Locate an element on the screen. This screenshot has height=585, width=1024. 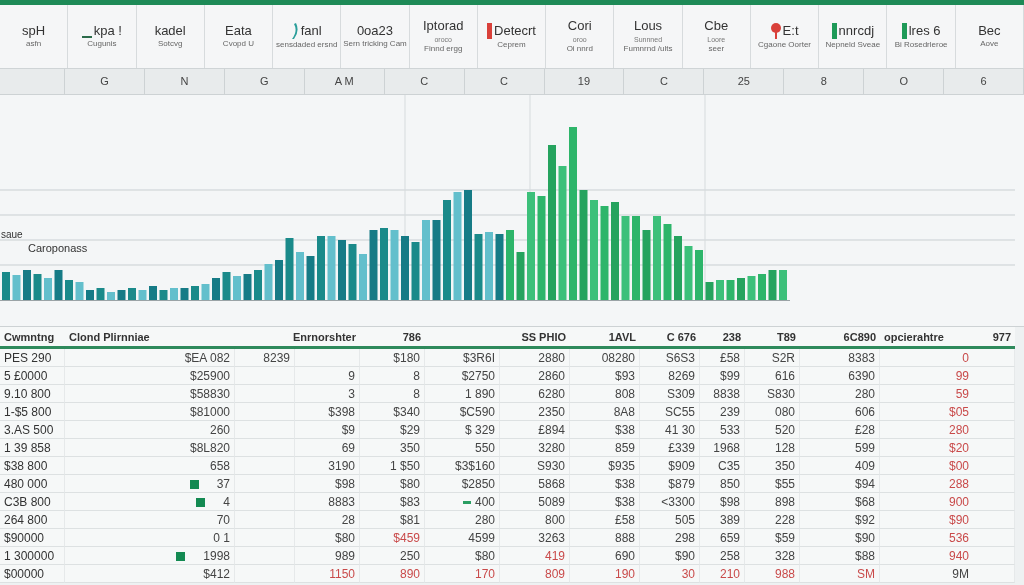
table-cell: 658 is located at coordinates (150, 466).